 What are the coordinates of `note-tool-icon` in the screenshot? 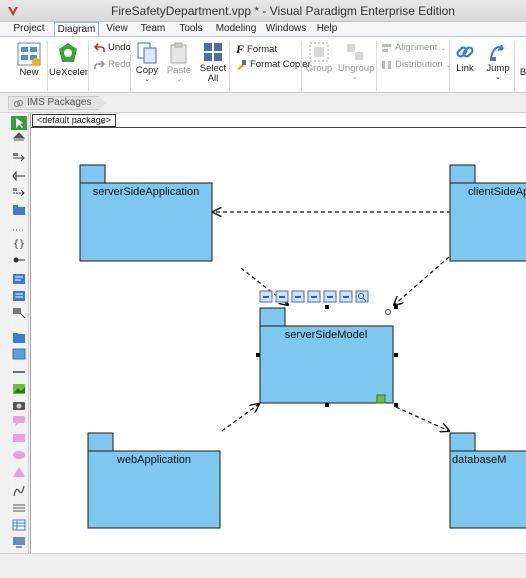 It's located at (19, 279).